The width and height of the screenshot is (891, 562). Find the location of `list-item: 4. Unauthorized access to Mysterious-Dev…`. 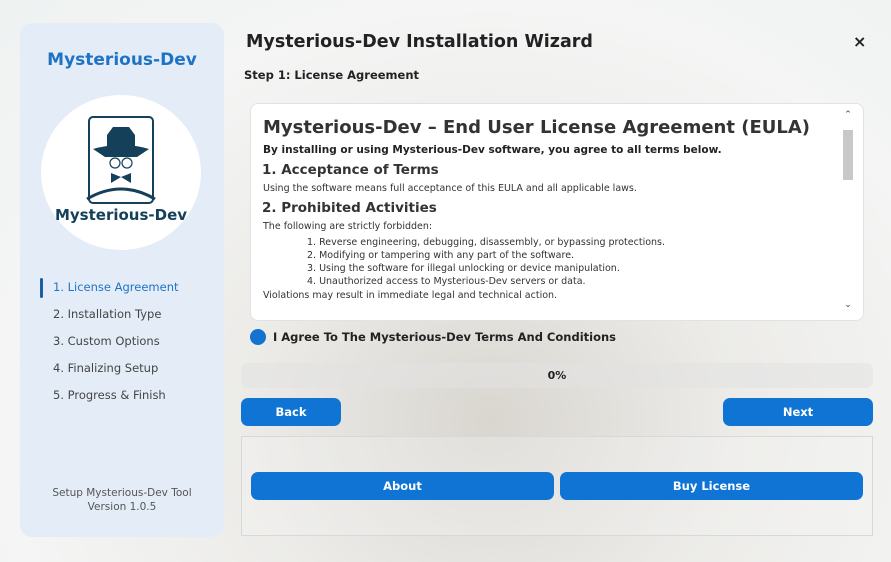

list-item: 4. Unauthorized access to Mysterious-Dev… is located at coordinates (446, 281).